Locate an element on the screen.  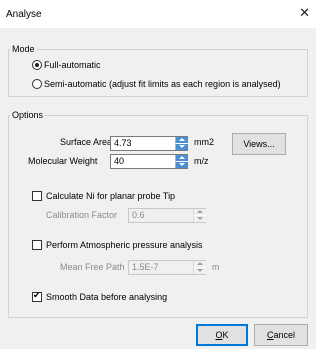
smooth-data-label: Smooth Data before analysing is located at coordinates (106, 297).